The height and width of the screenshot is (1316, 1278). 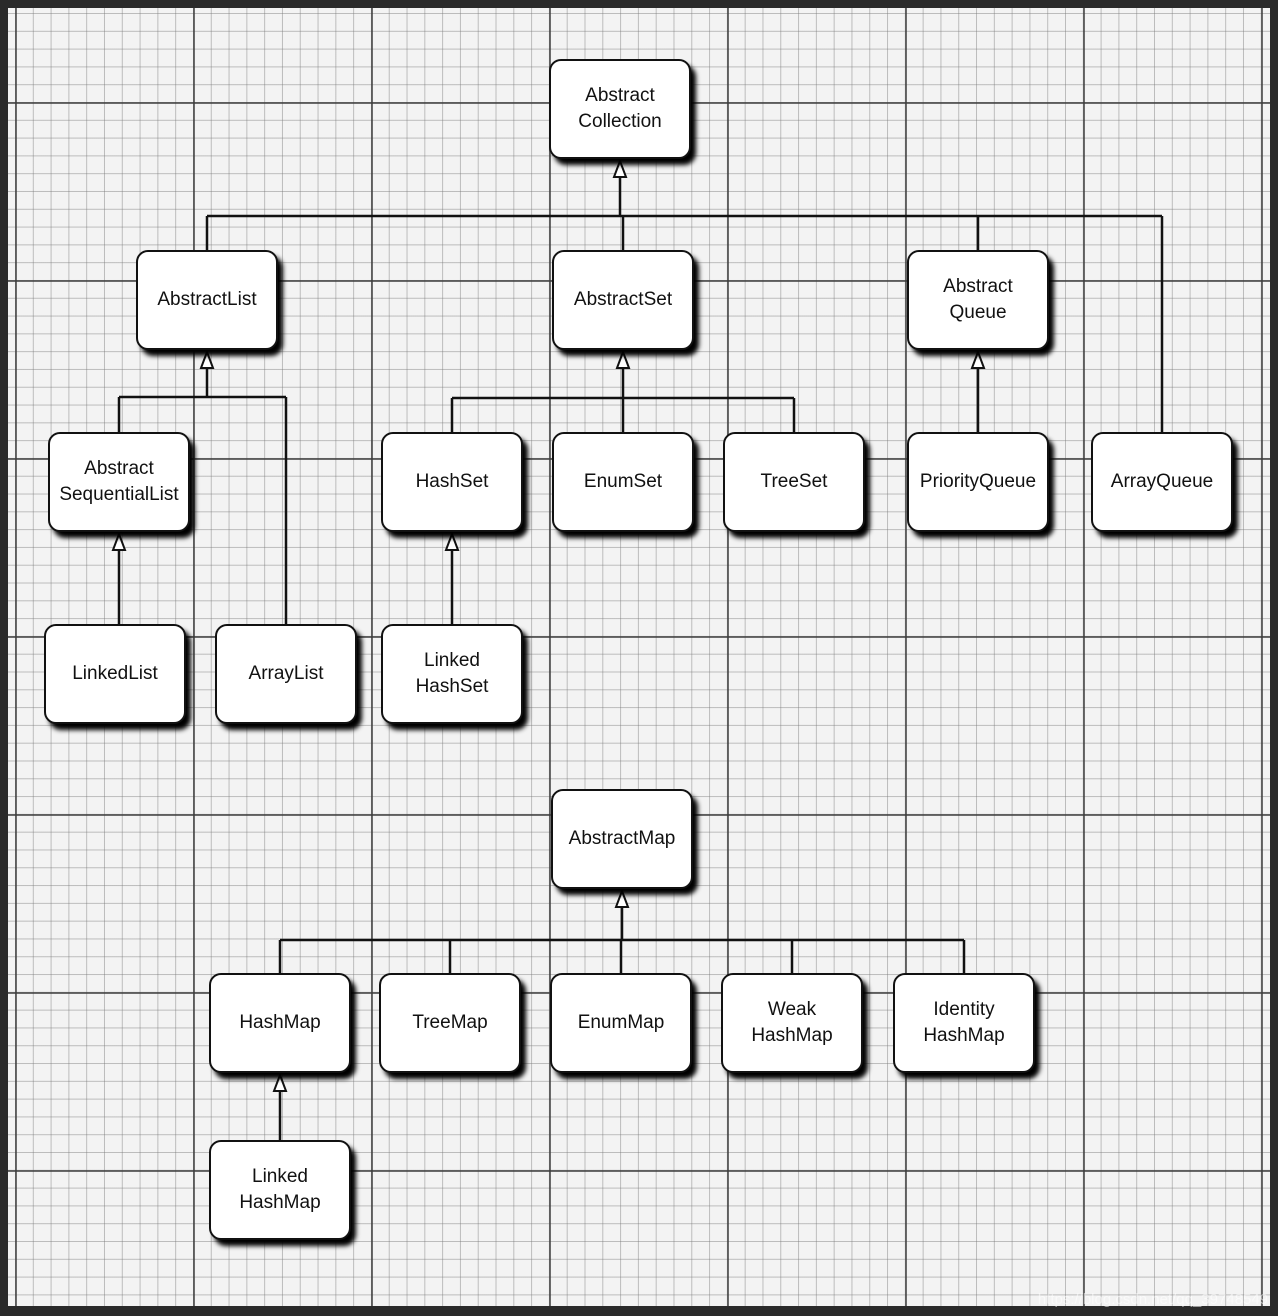 What do you see at coordinates (1152, 1299) in the screenshot?
I see `watermark: https://blog.csdn.net/qq_39748549` at bounding box center [1152, 1299].